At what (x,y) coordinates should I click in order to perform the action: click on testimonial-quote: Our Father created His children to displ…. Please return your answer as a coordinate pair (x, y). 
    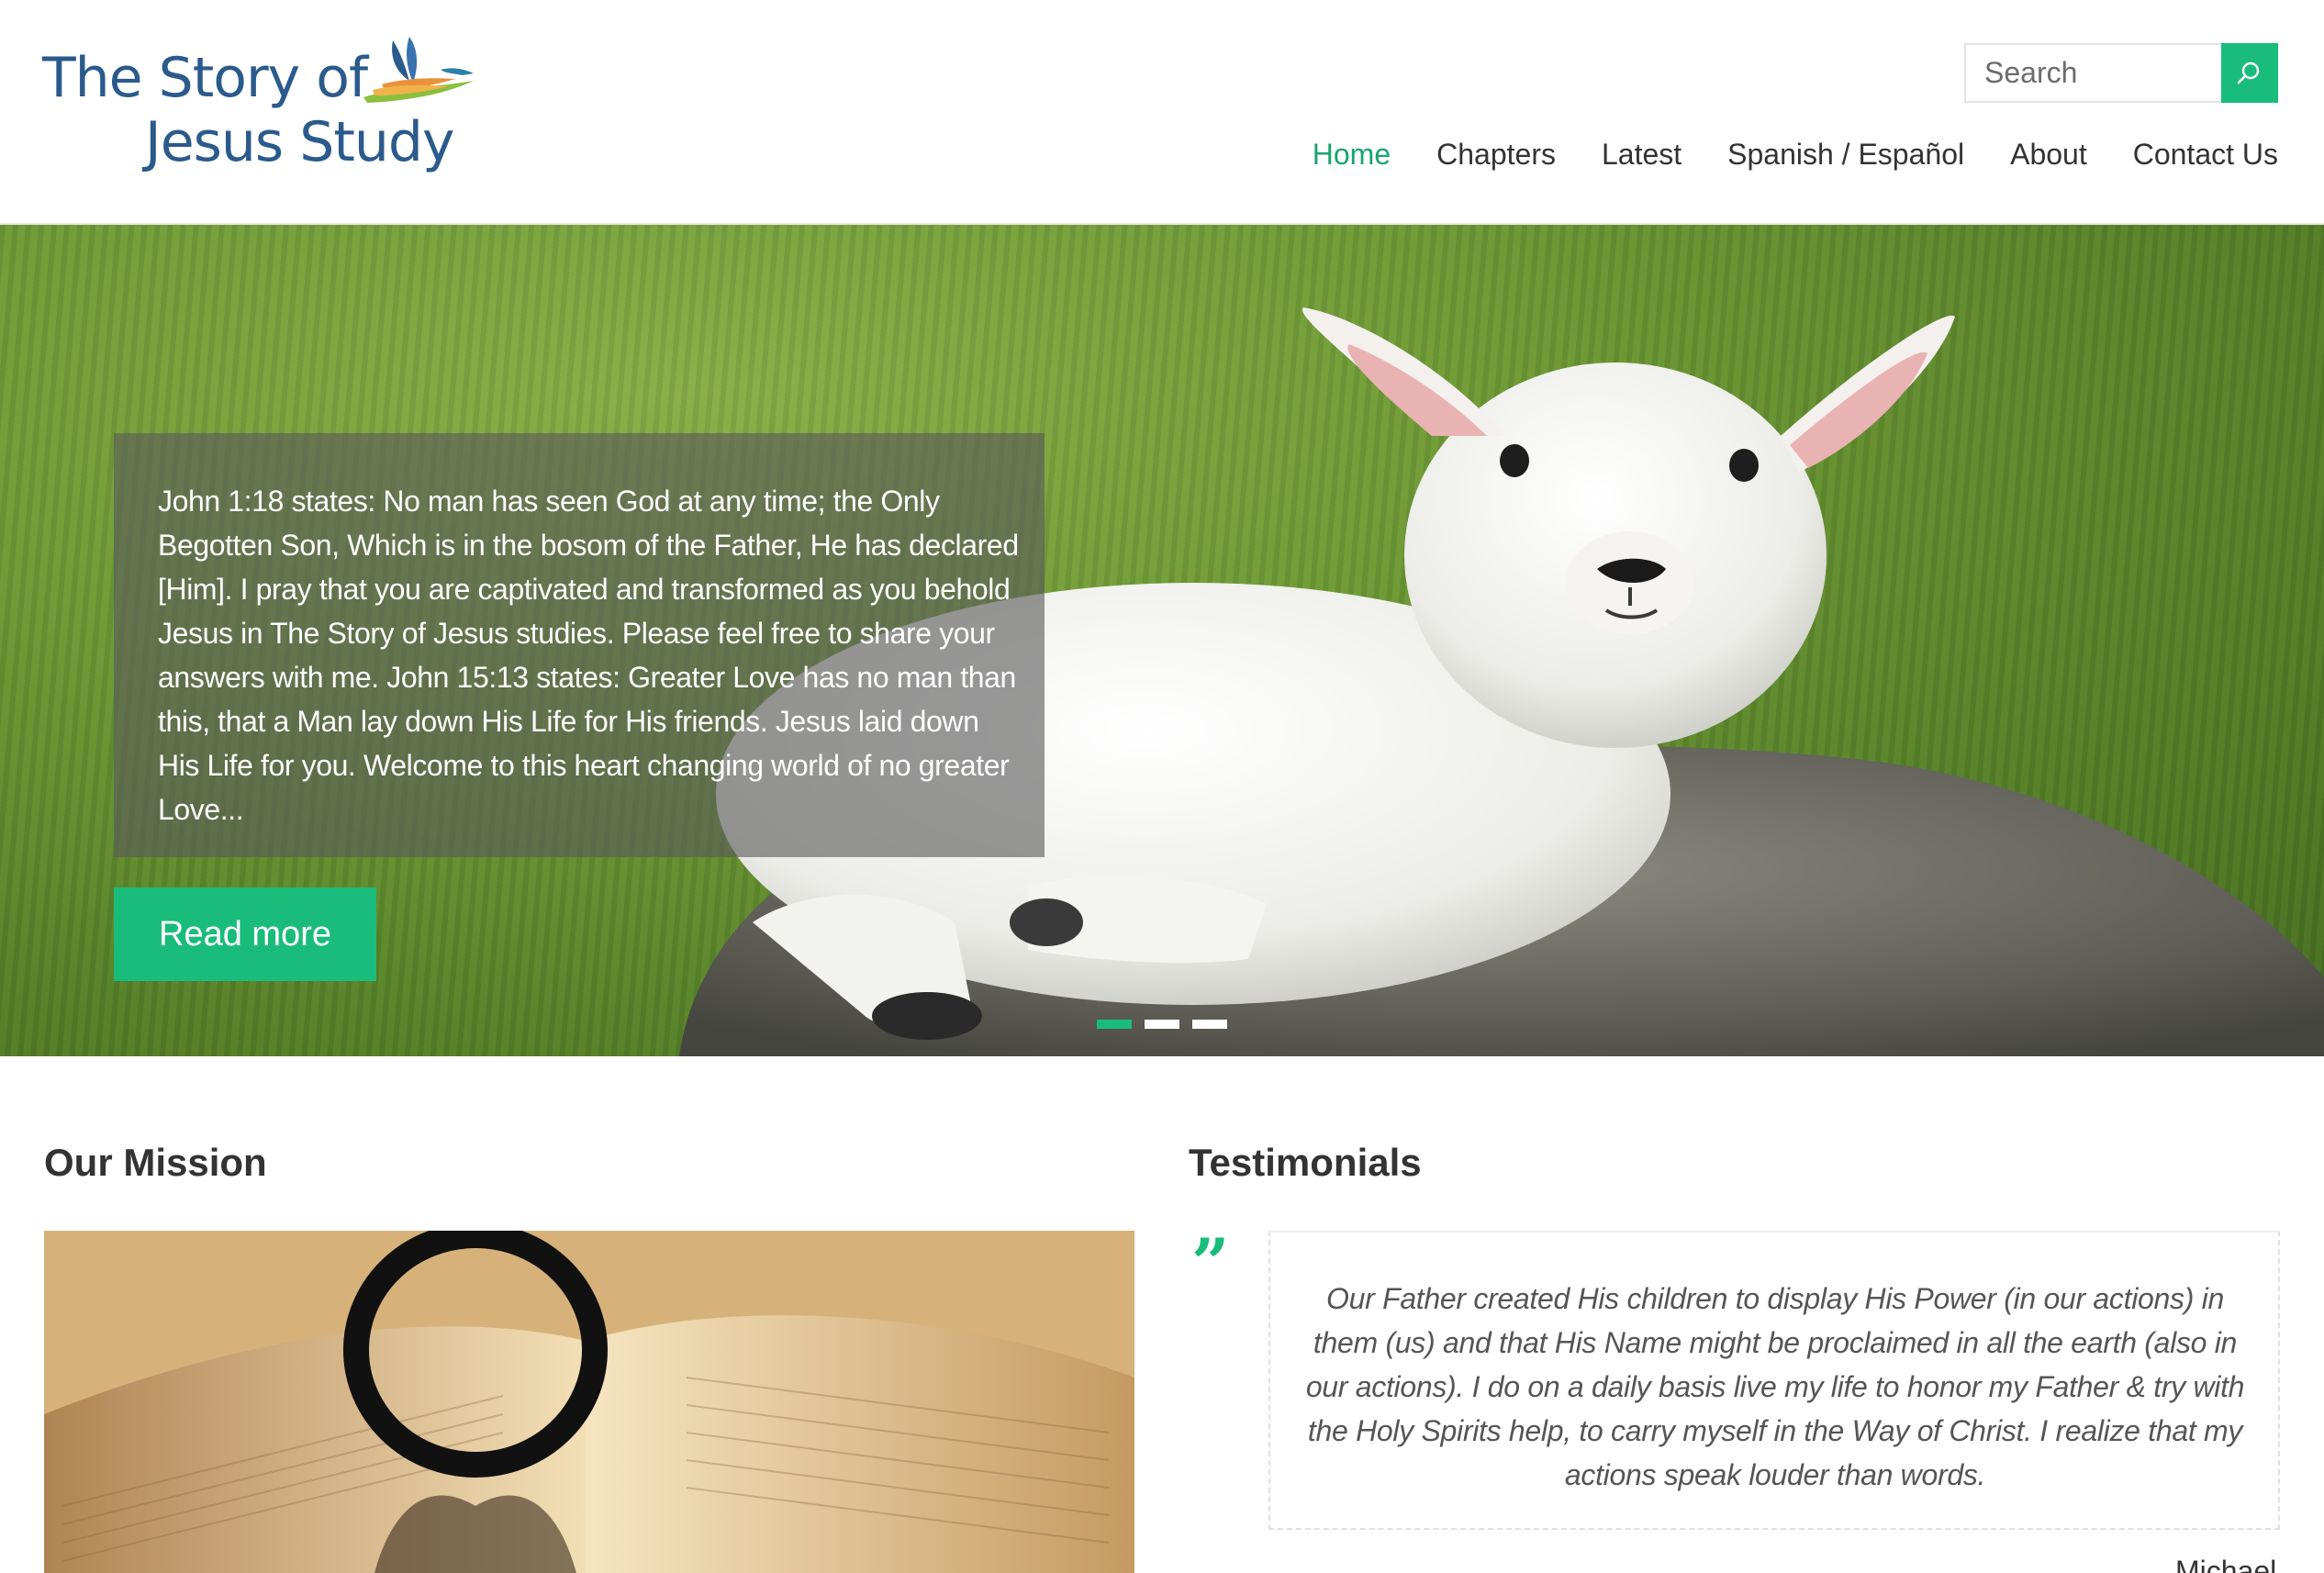
    Looking at the image, I should click on (1775, 1386).